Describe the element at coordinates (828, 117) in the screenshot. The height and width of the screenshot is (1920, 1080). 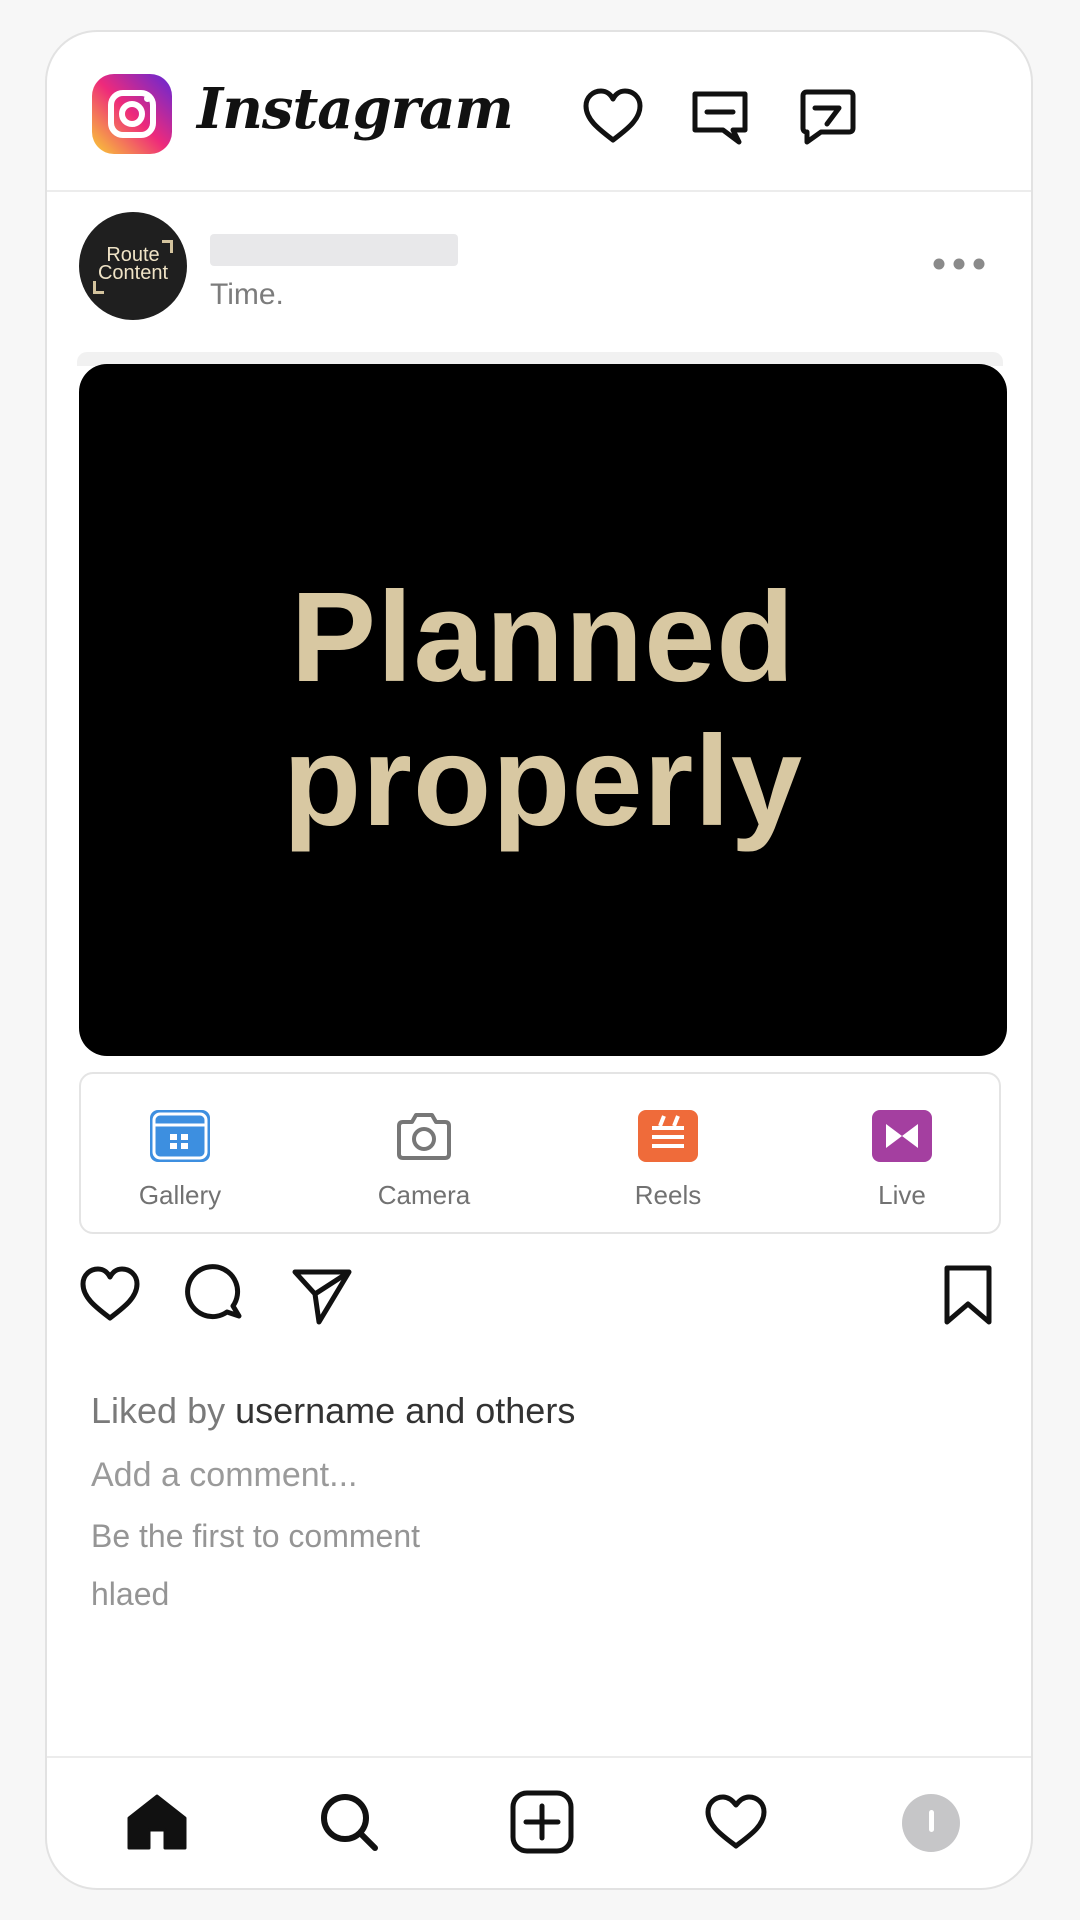
I see `direct-message-icon` at that location.